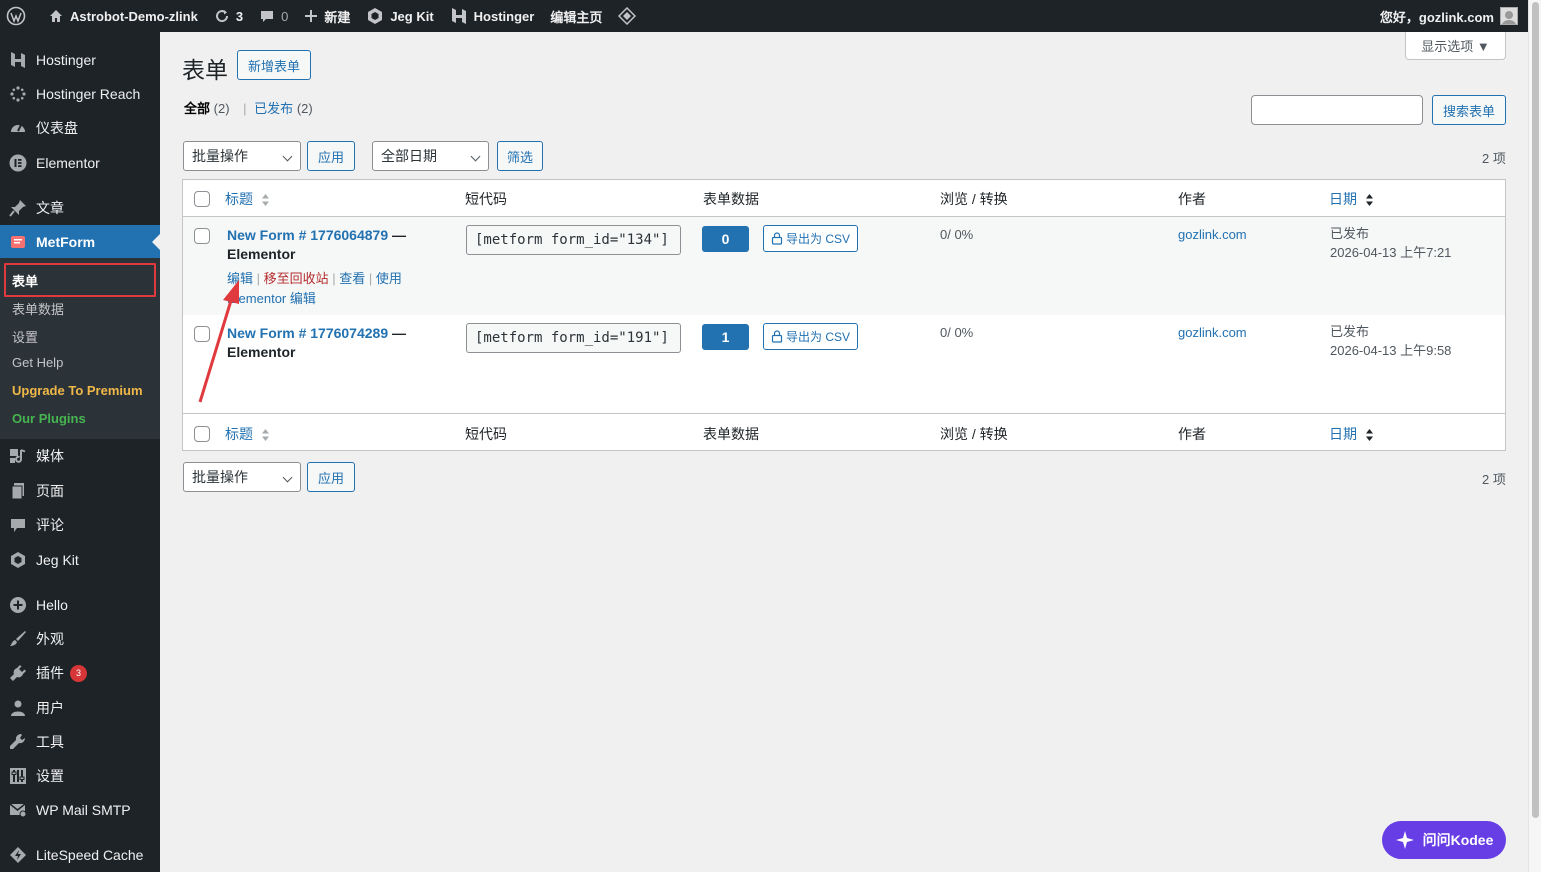 The image size is (1541, 872). I want to click on screen-options-button: 显示选项 ▼, so click(1455, 46).